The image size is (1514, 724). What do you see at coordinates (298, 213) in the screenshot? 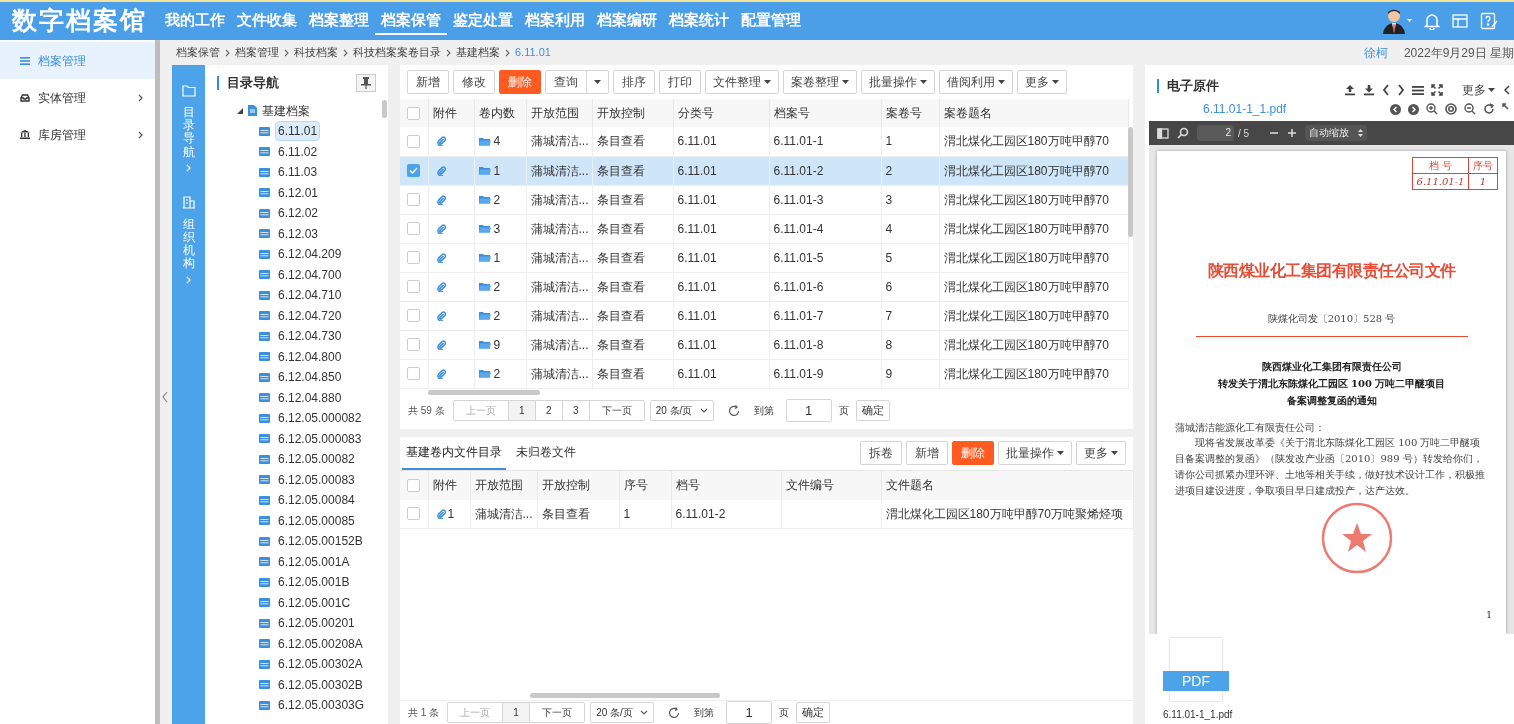
I see `tree-node: 6.12.02` at bounding box center [298, 213].